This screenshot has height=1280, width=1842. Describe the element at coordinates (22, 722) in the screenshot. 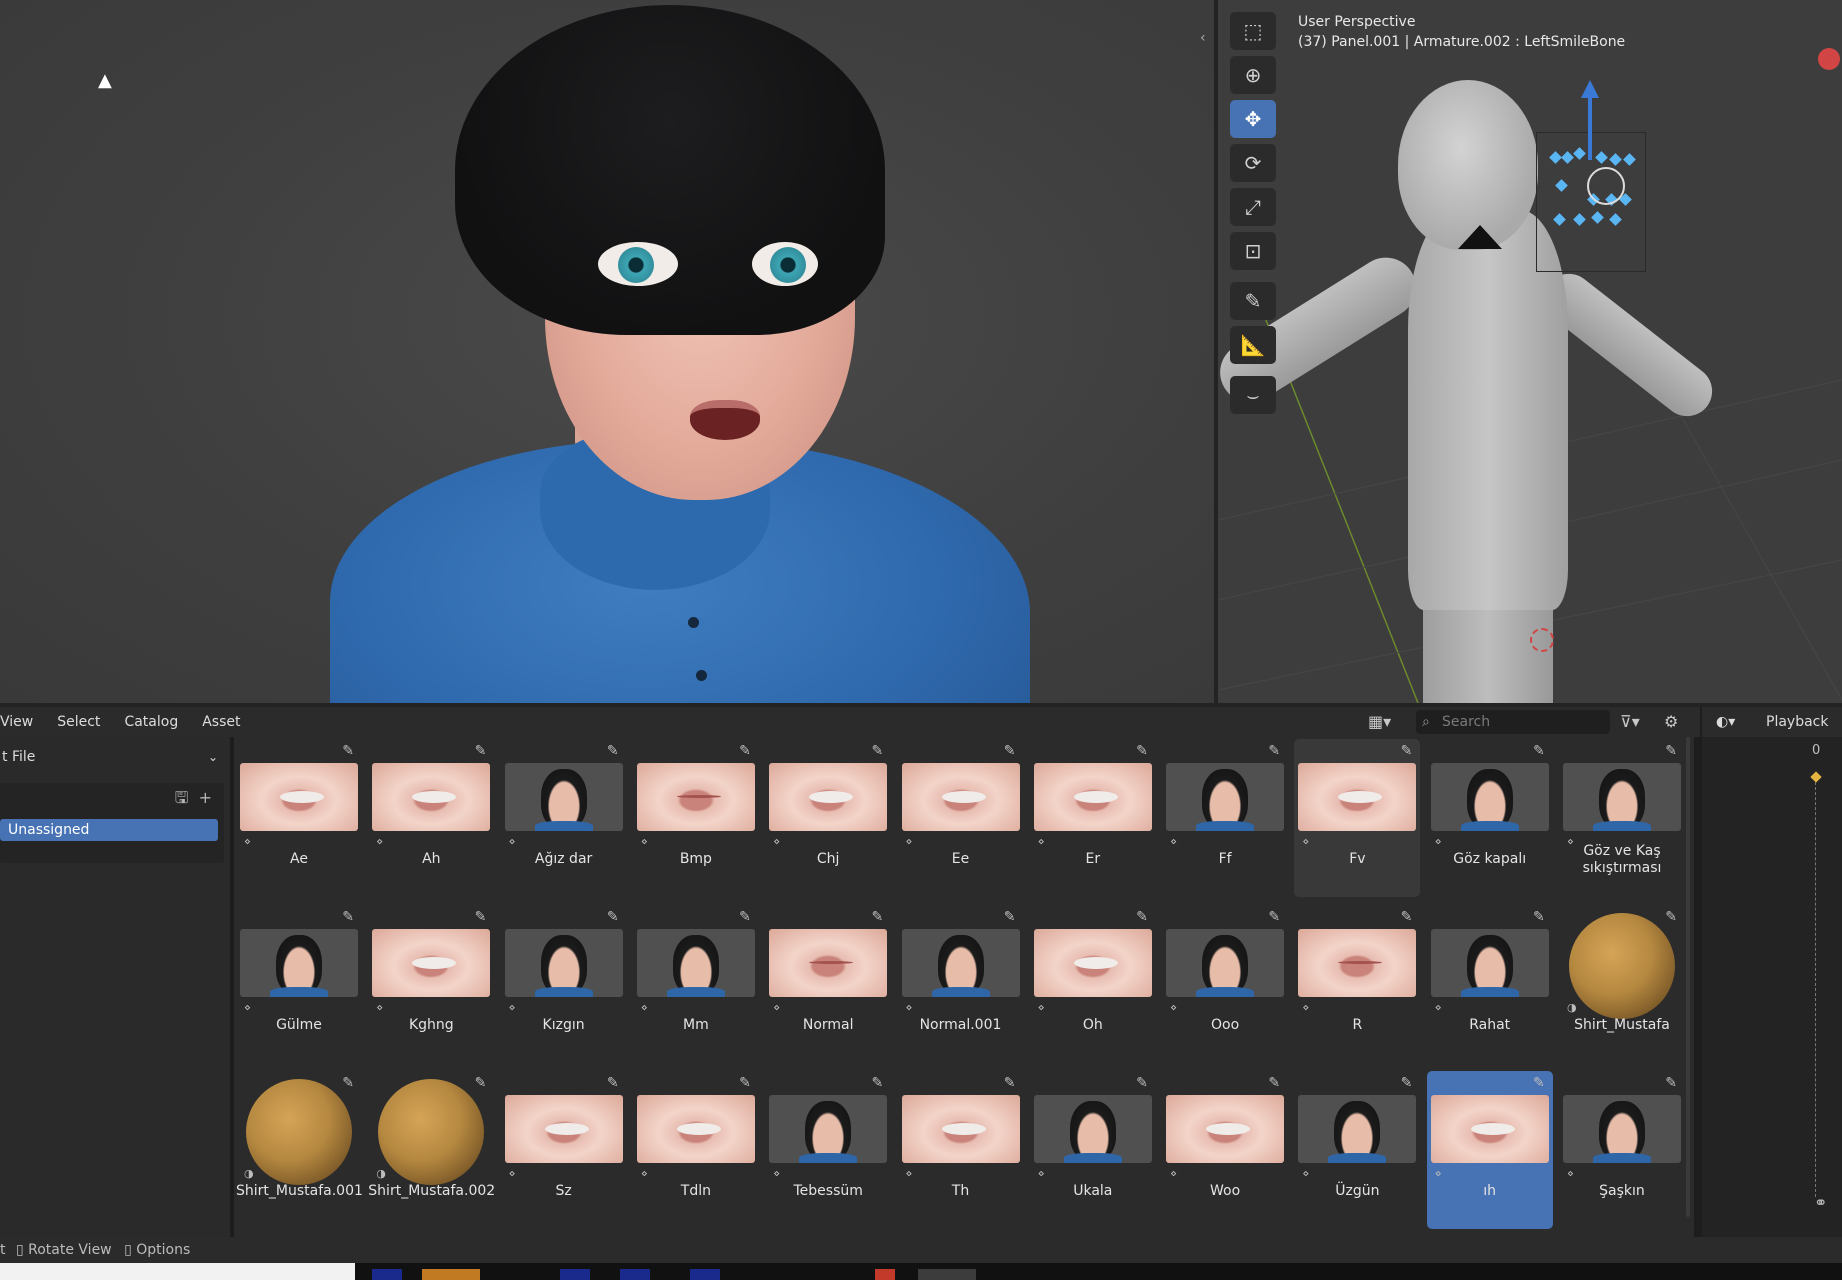

I see `menu-view: View` at that location.